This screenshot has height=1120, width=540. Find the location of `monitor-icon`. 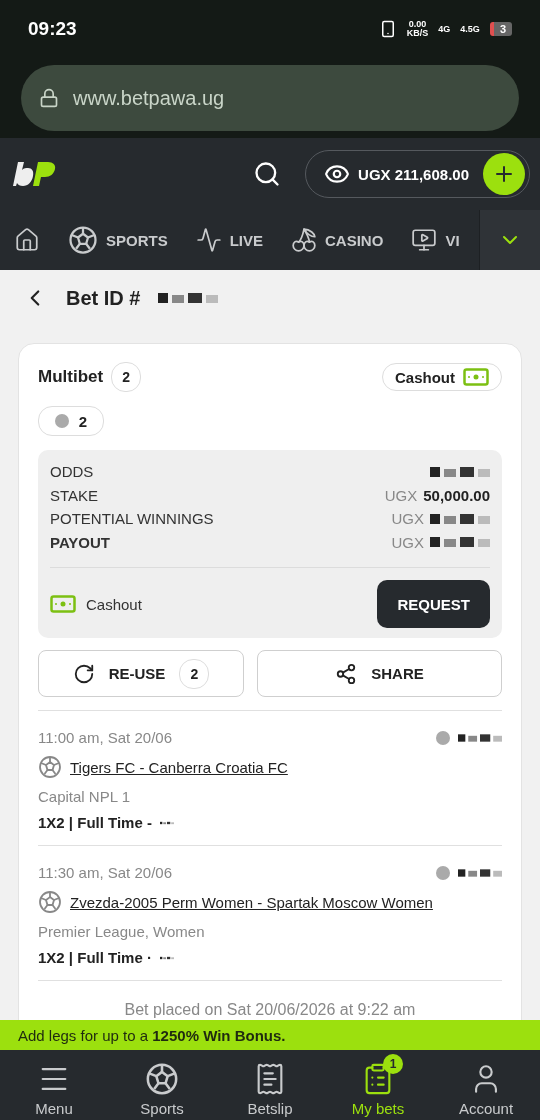

monitor-icon is located at coordinates (424, 240).